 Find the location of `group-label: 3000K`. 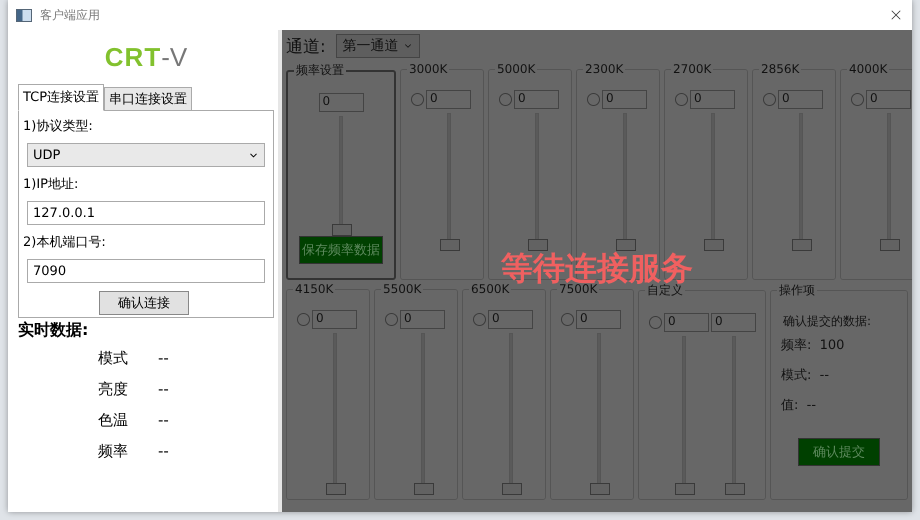

group-label: 3000K is located at coordinates (428, 69).